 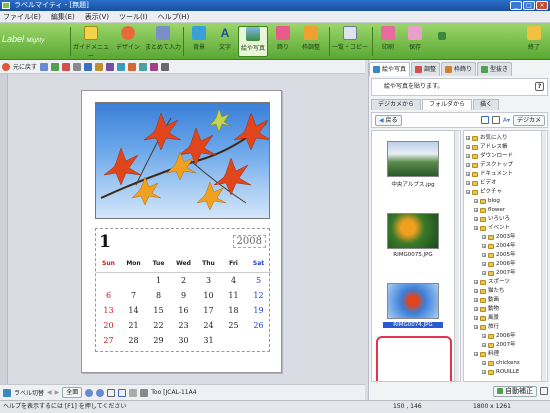 What do you see at coordinates (442, 41) in the screenshot?
I see `extra-button` at bounding box center [442, 41].